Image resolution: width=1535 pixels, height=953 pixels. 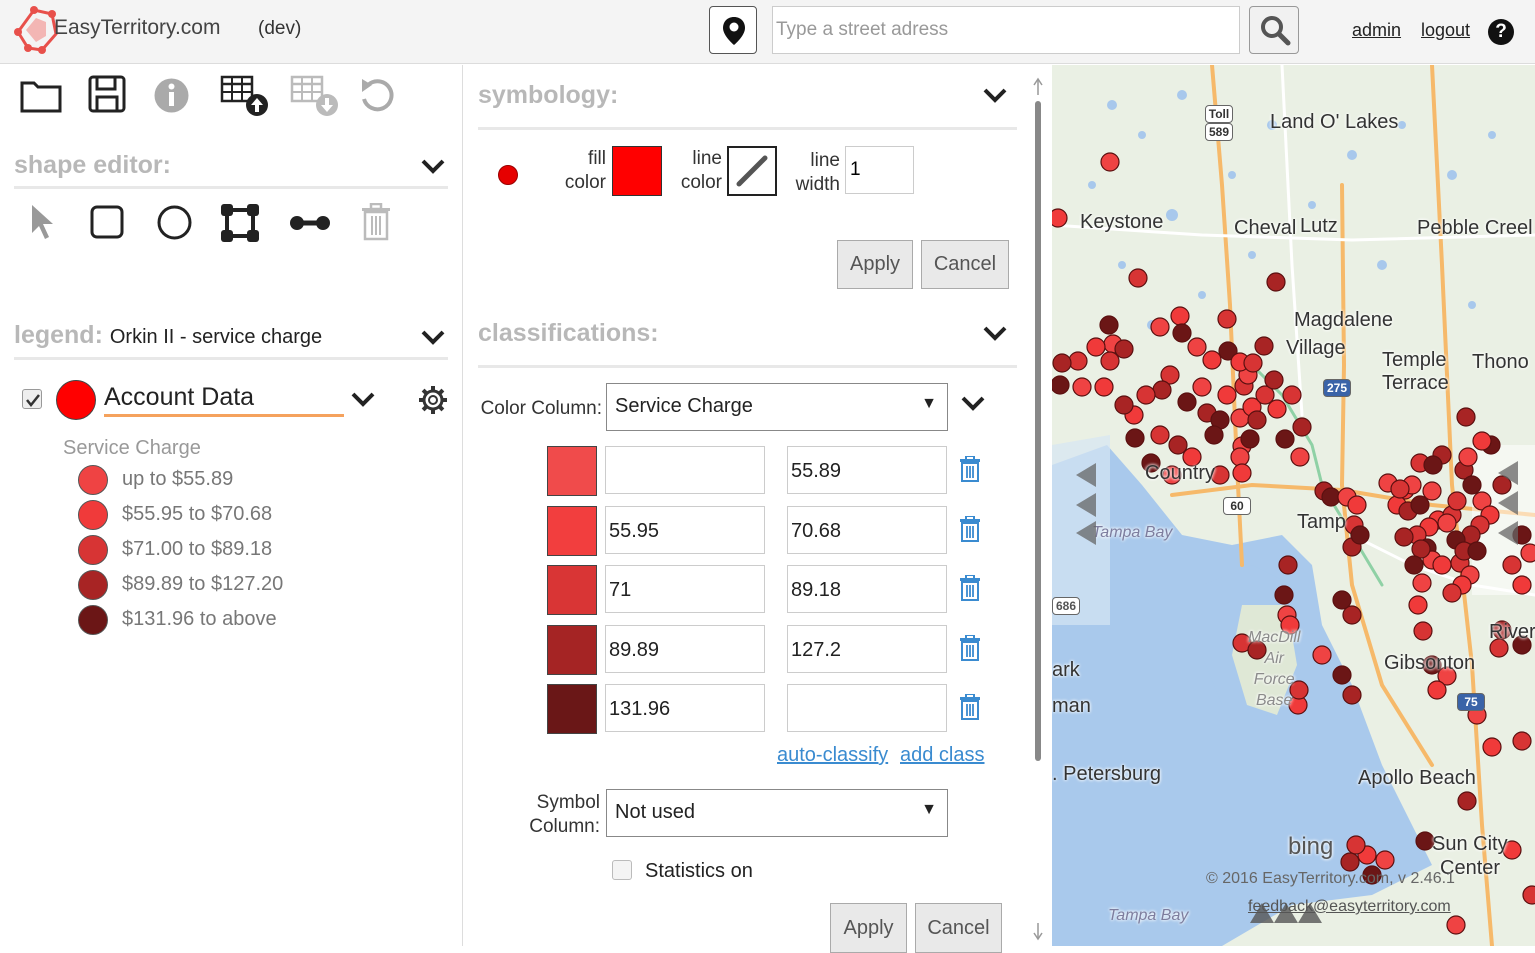 What do you see at coordinates (1038, 508) in the screenshot?
I see `panel-scrollbar` at bounding box center [1038, 508].